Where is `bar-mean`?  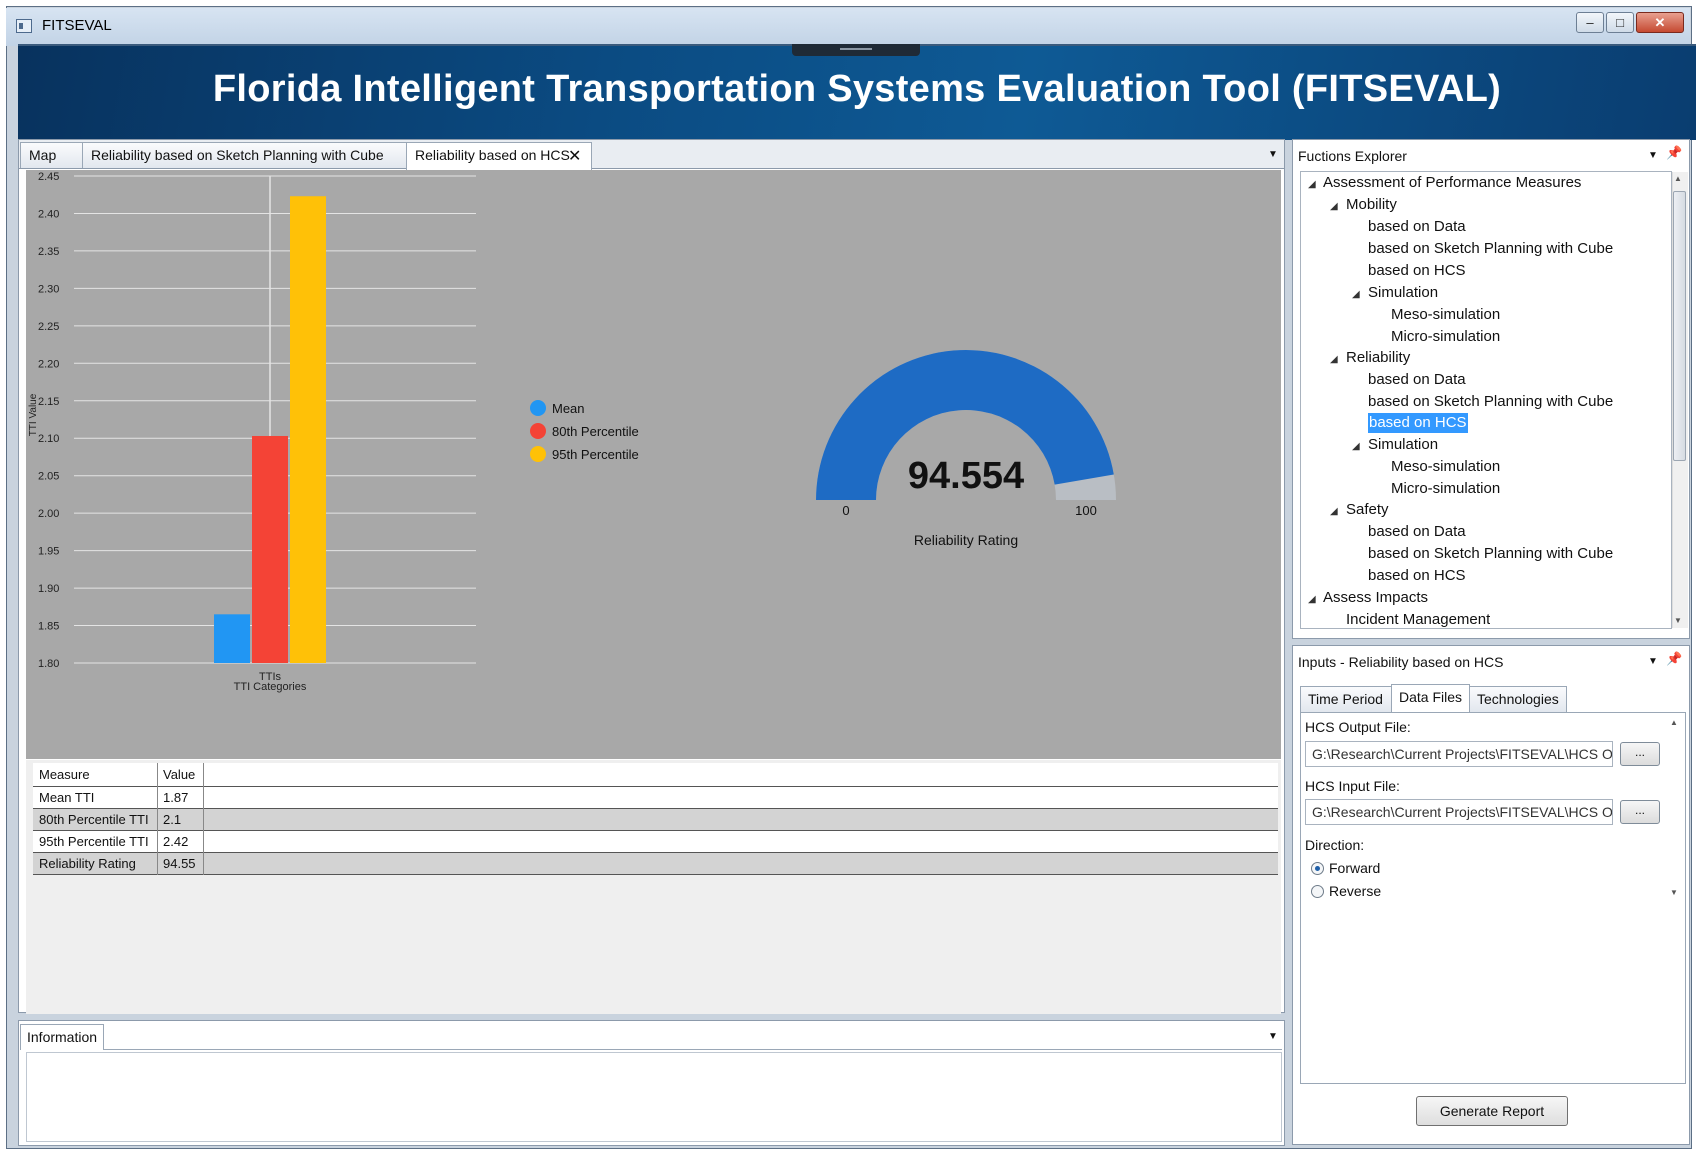
bar-mean is located at coordinates (232, 638).